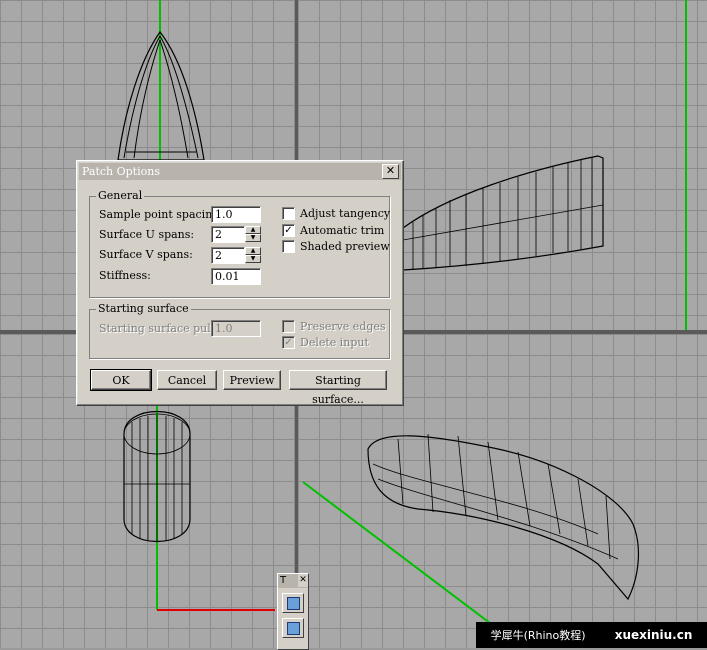 Image resolution: width=707 pixels, height=650 pixels. I want to click on close-button: ✕, so click(390, 171).